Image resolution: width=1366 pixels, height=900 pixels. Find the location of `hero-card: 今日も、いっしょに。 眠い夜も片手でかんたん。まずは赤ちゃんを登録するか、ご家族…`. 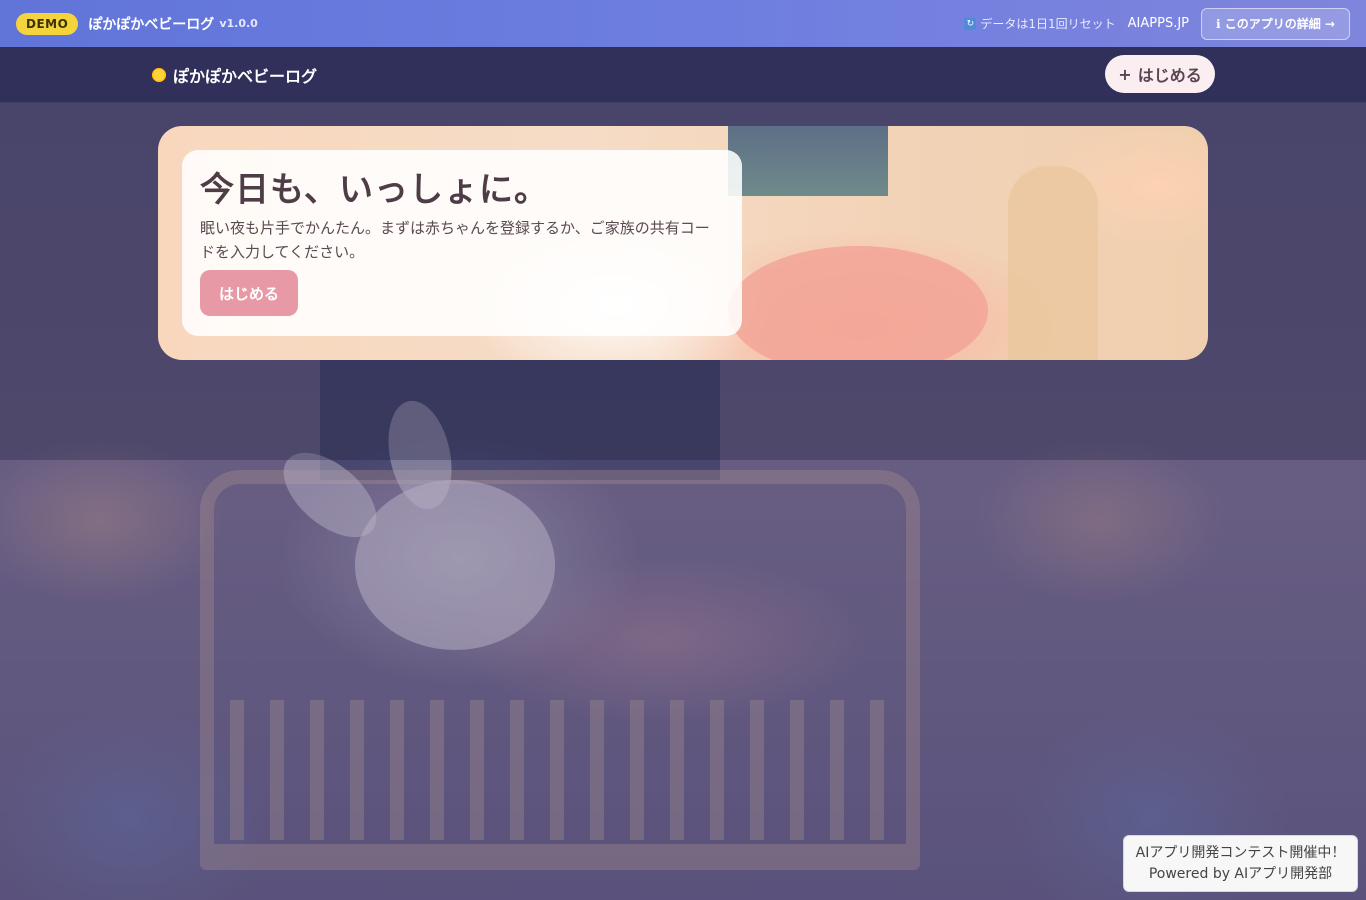

hero-card: 今日も、いっしょに。 眠い夜も片手でかんたん。まずは赤ちゃんを登録するか、ご家族… is located at coordinates (462, 243).